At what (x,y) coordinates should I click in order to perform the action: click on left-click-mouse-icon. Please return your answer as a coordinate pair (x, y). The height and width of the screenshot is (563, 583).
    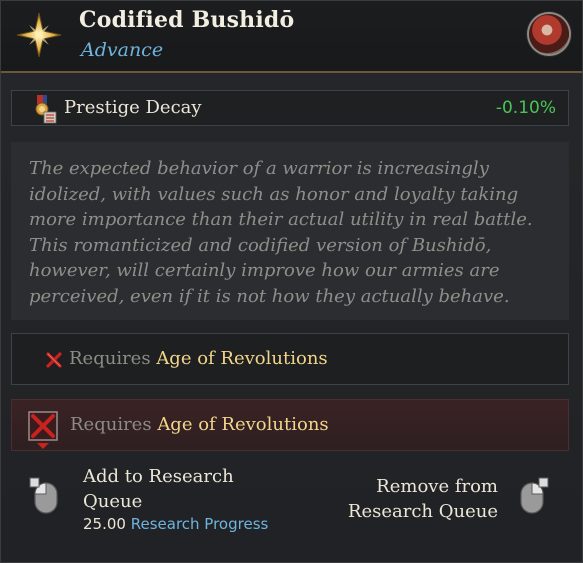
    Looking at the image, I should click on (43, 495).